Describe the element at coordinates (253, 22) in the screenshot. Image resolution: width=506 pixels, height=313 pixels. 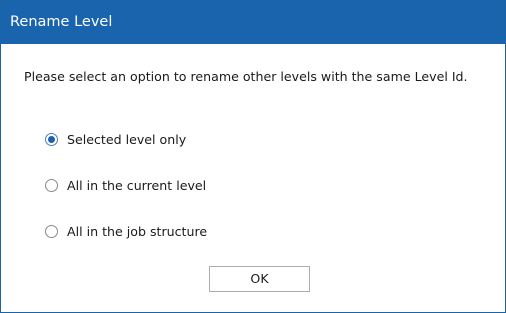
I see `title-bar: Rename Level` at that location.